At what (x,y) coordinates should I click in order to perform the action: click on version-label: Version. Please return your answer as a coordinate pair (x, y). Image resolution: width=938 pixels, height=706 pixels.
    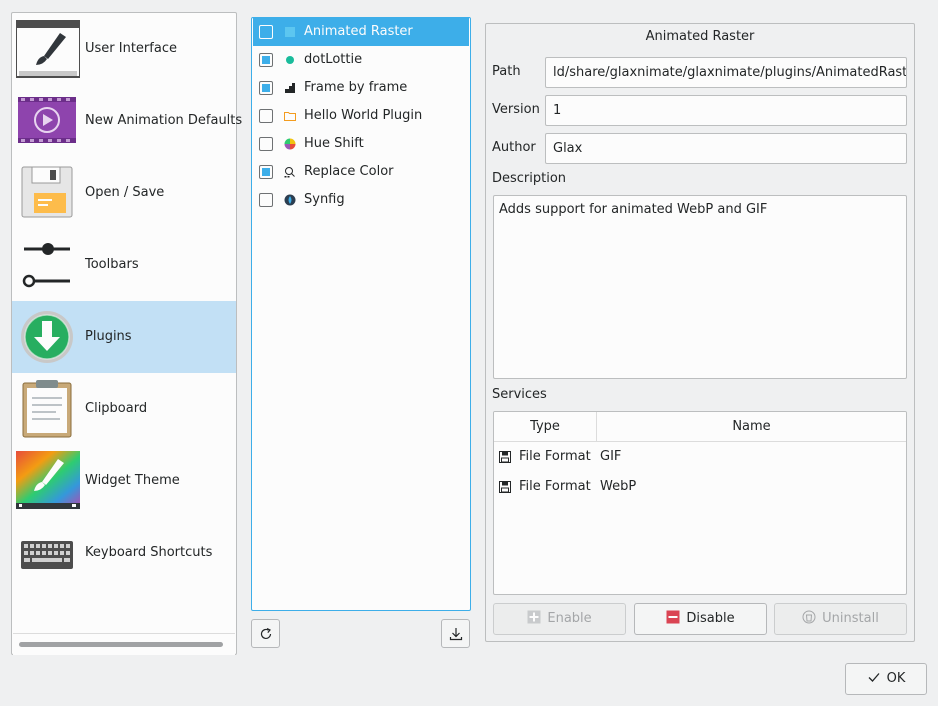
    Looking at the image, I should click on (516, 109).